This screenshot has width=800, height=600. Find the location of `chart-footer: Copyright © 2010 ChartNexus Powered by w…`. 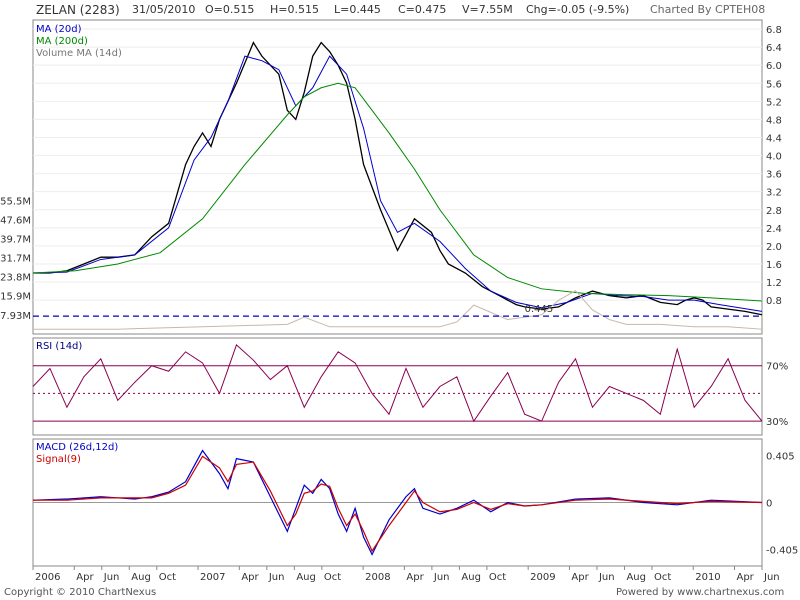

chart-footer: Copyright © 2010 ChartNexus Powered by w… is located at coordinates (400, 593).